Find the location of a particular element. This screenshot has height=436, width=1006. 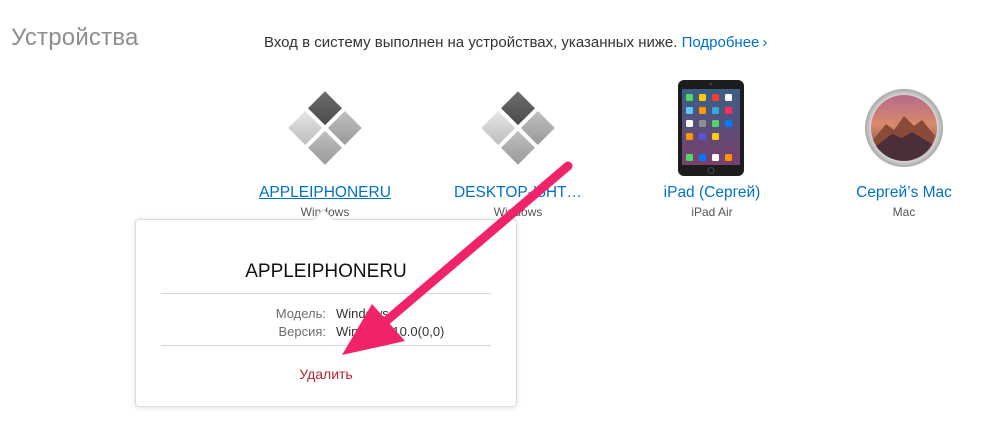

device-name: Сергей’s Mac is located at coordinates (904, 193).